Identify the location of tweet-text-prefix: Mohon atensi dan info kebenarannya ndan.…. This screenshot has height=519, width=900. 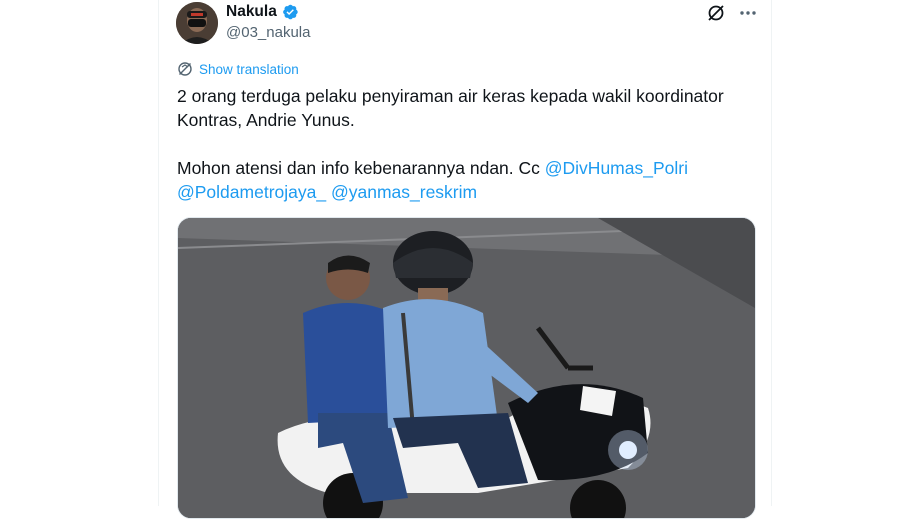
(361, 168).